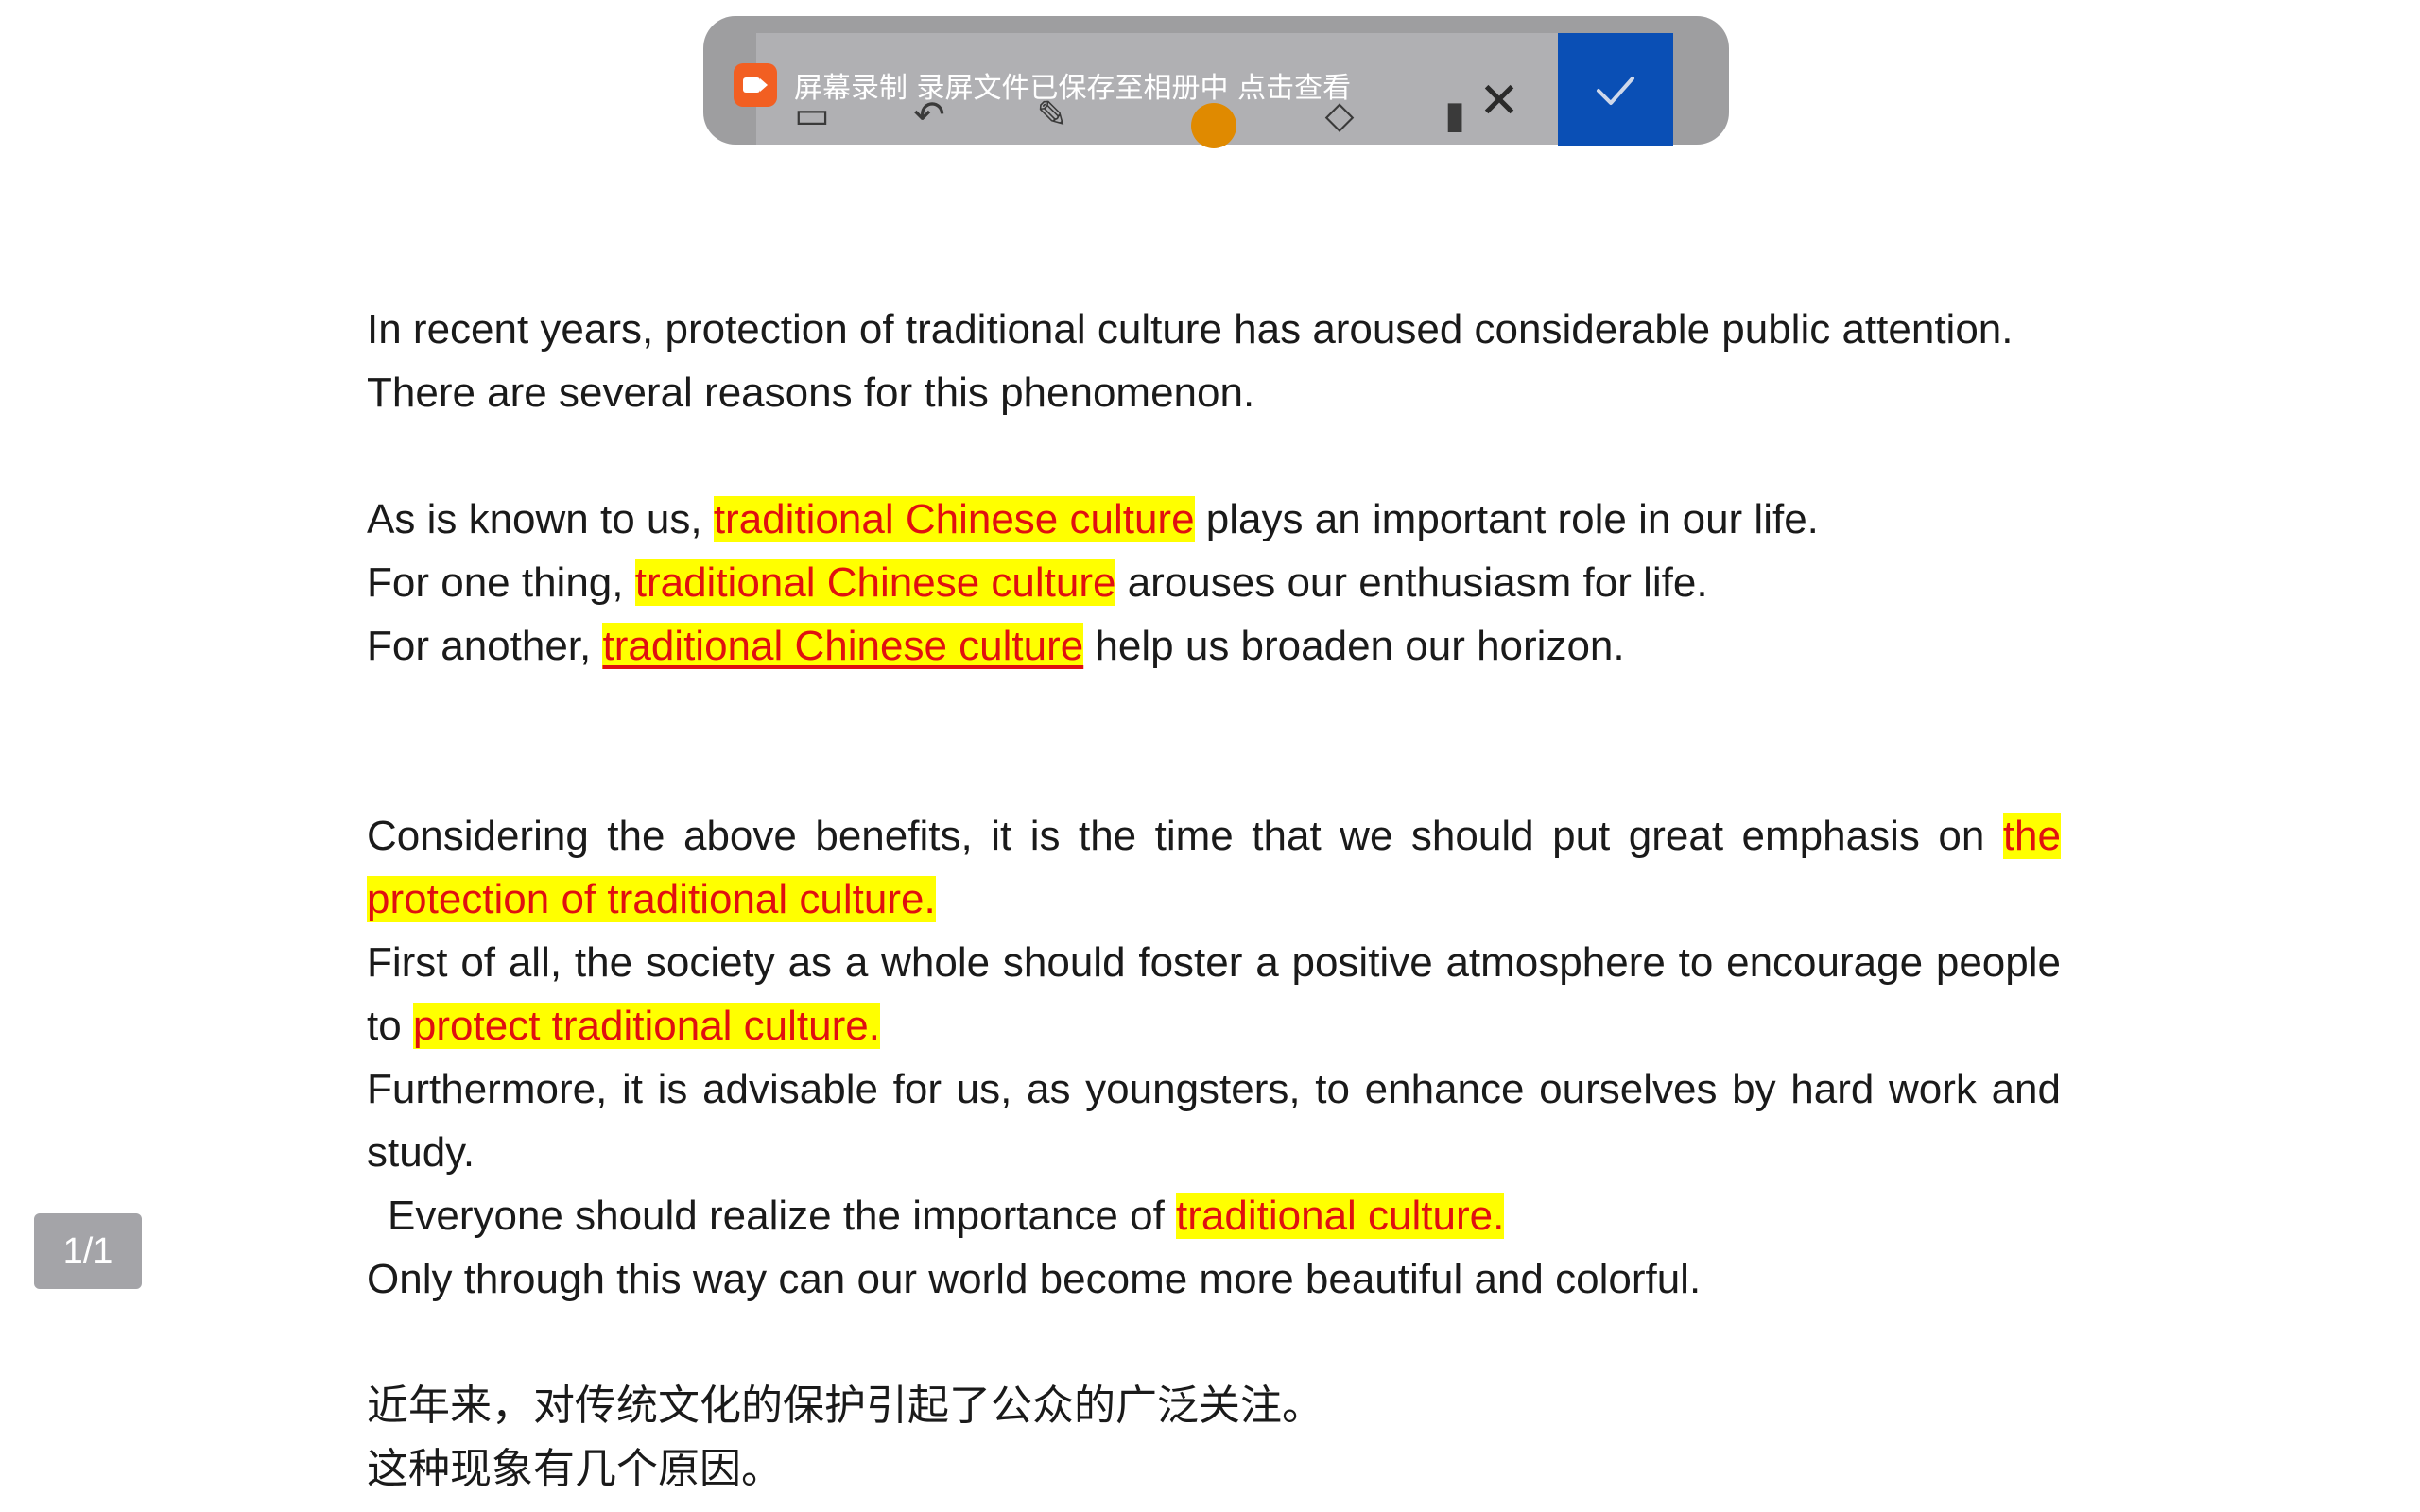 The image size is (2420, 1512). I want to click on close-icon: ✕, so click(1499, 101).